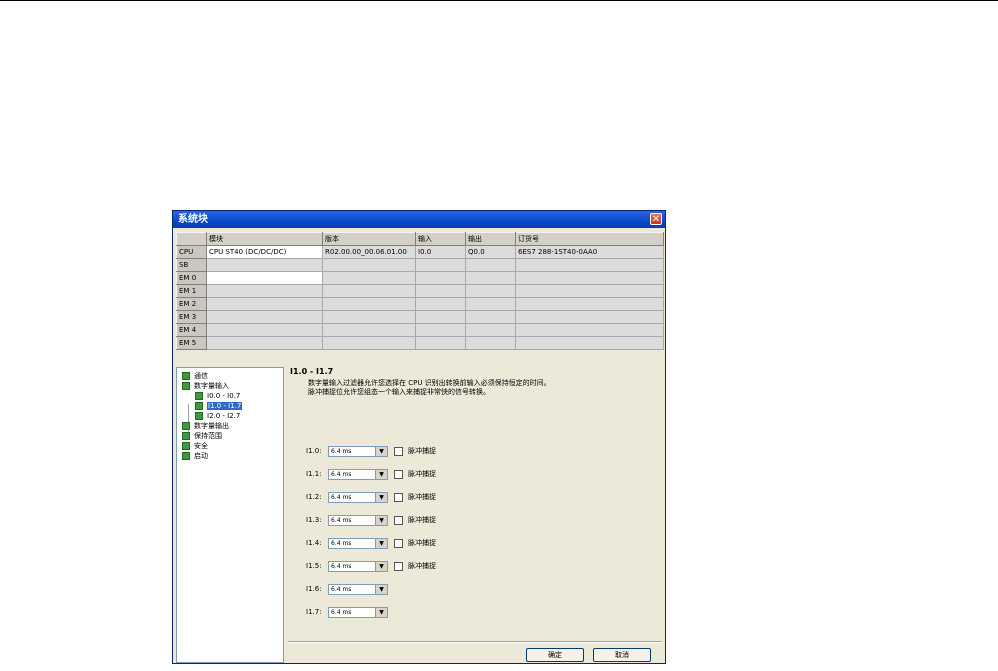 The image size is (998, 671). Describe the element at coordinates (555, 655) in the screenshot. I see `ok-button: 确定` at that location.